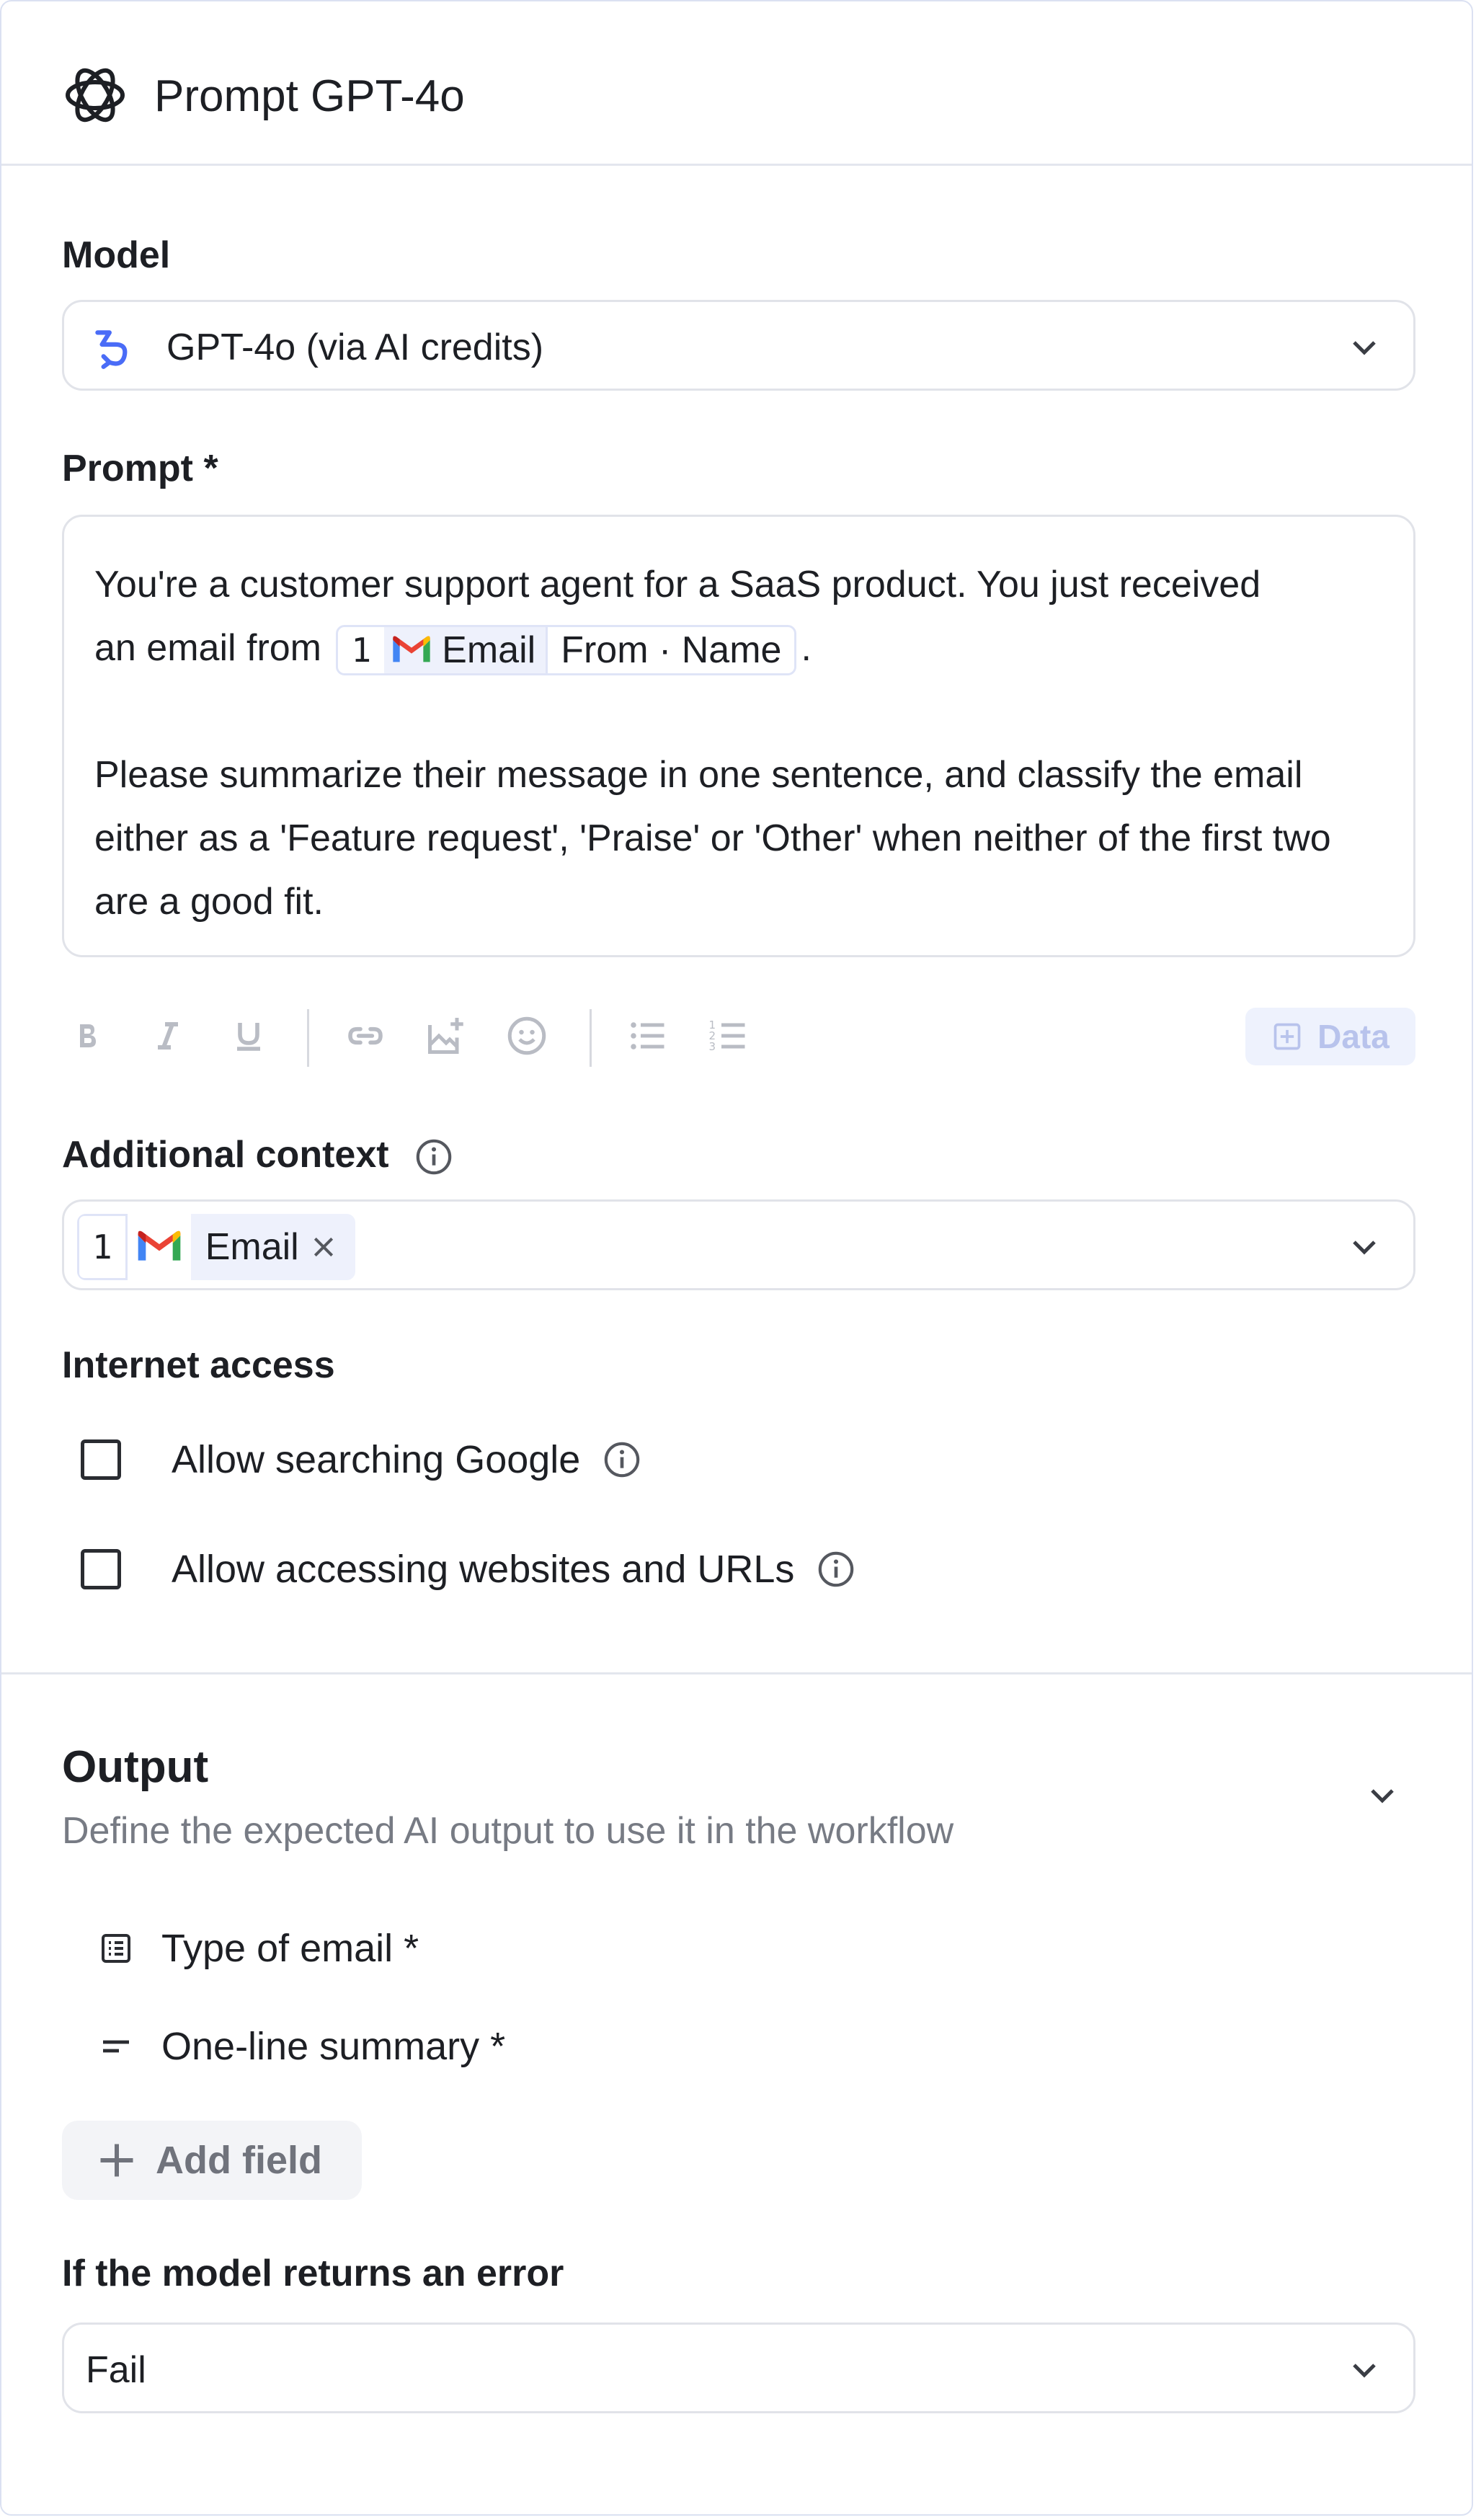  I want to click on model-select: GPT-4o (via AI credits), so click(738, 345).